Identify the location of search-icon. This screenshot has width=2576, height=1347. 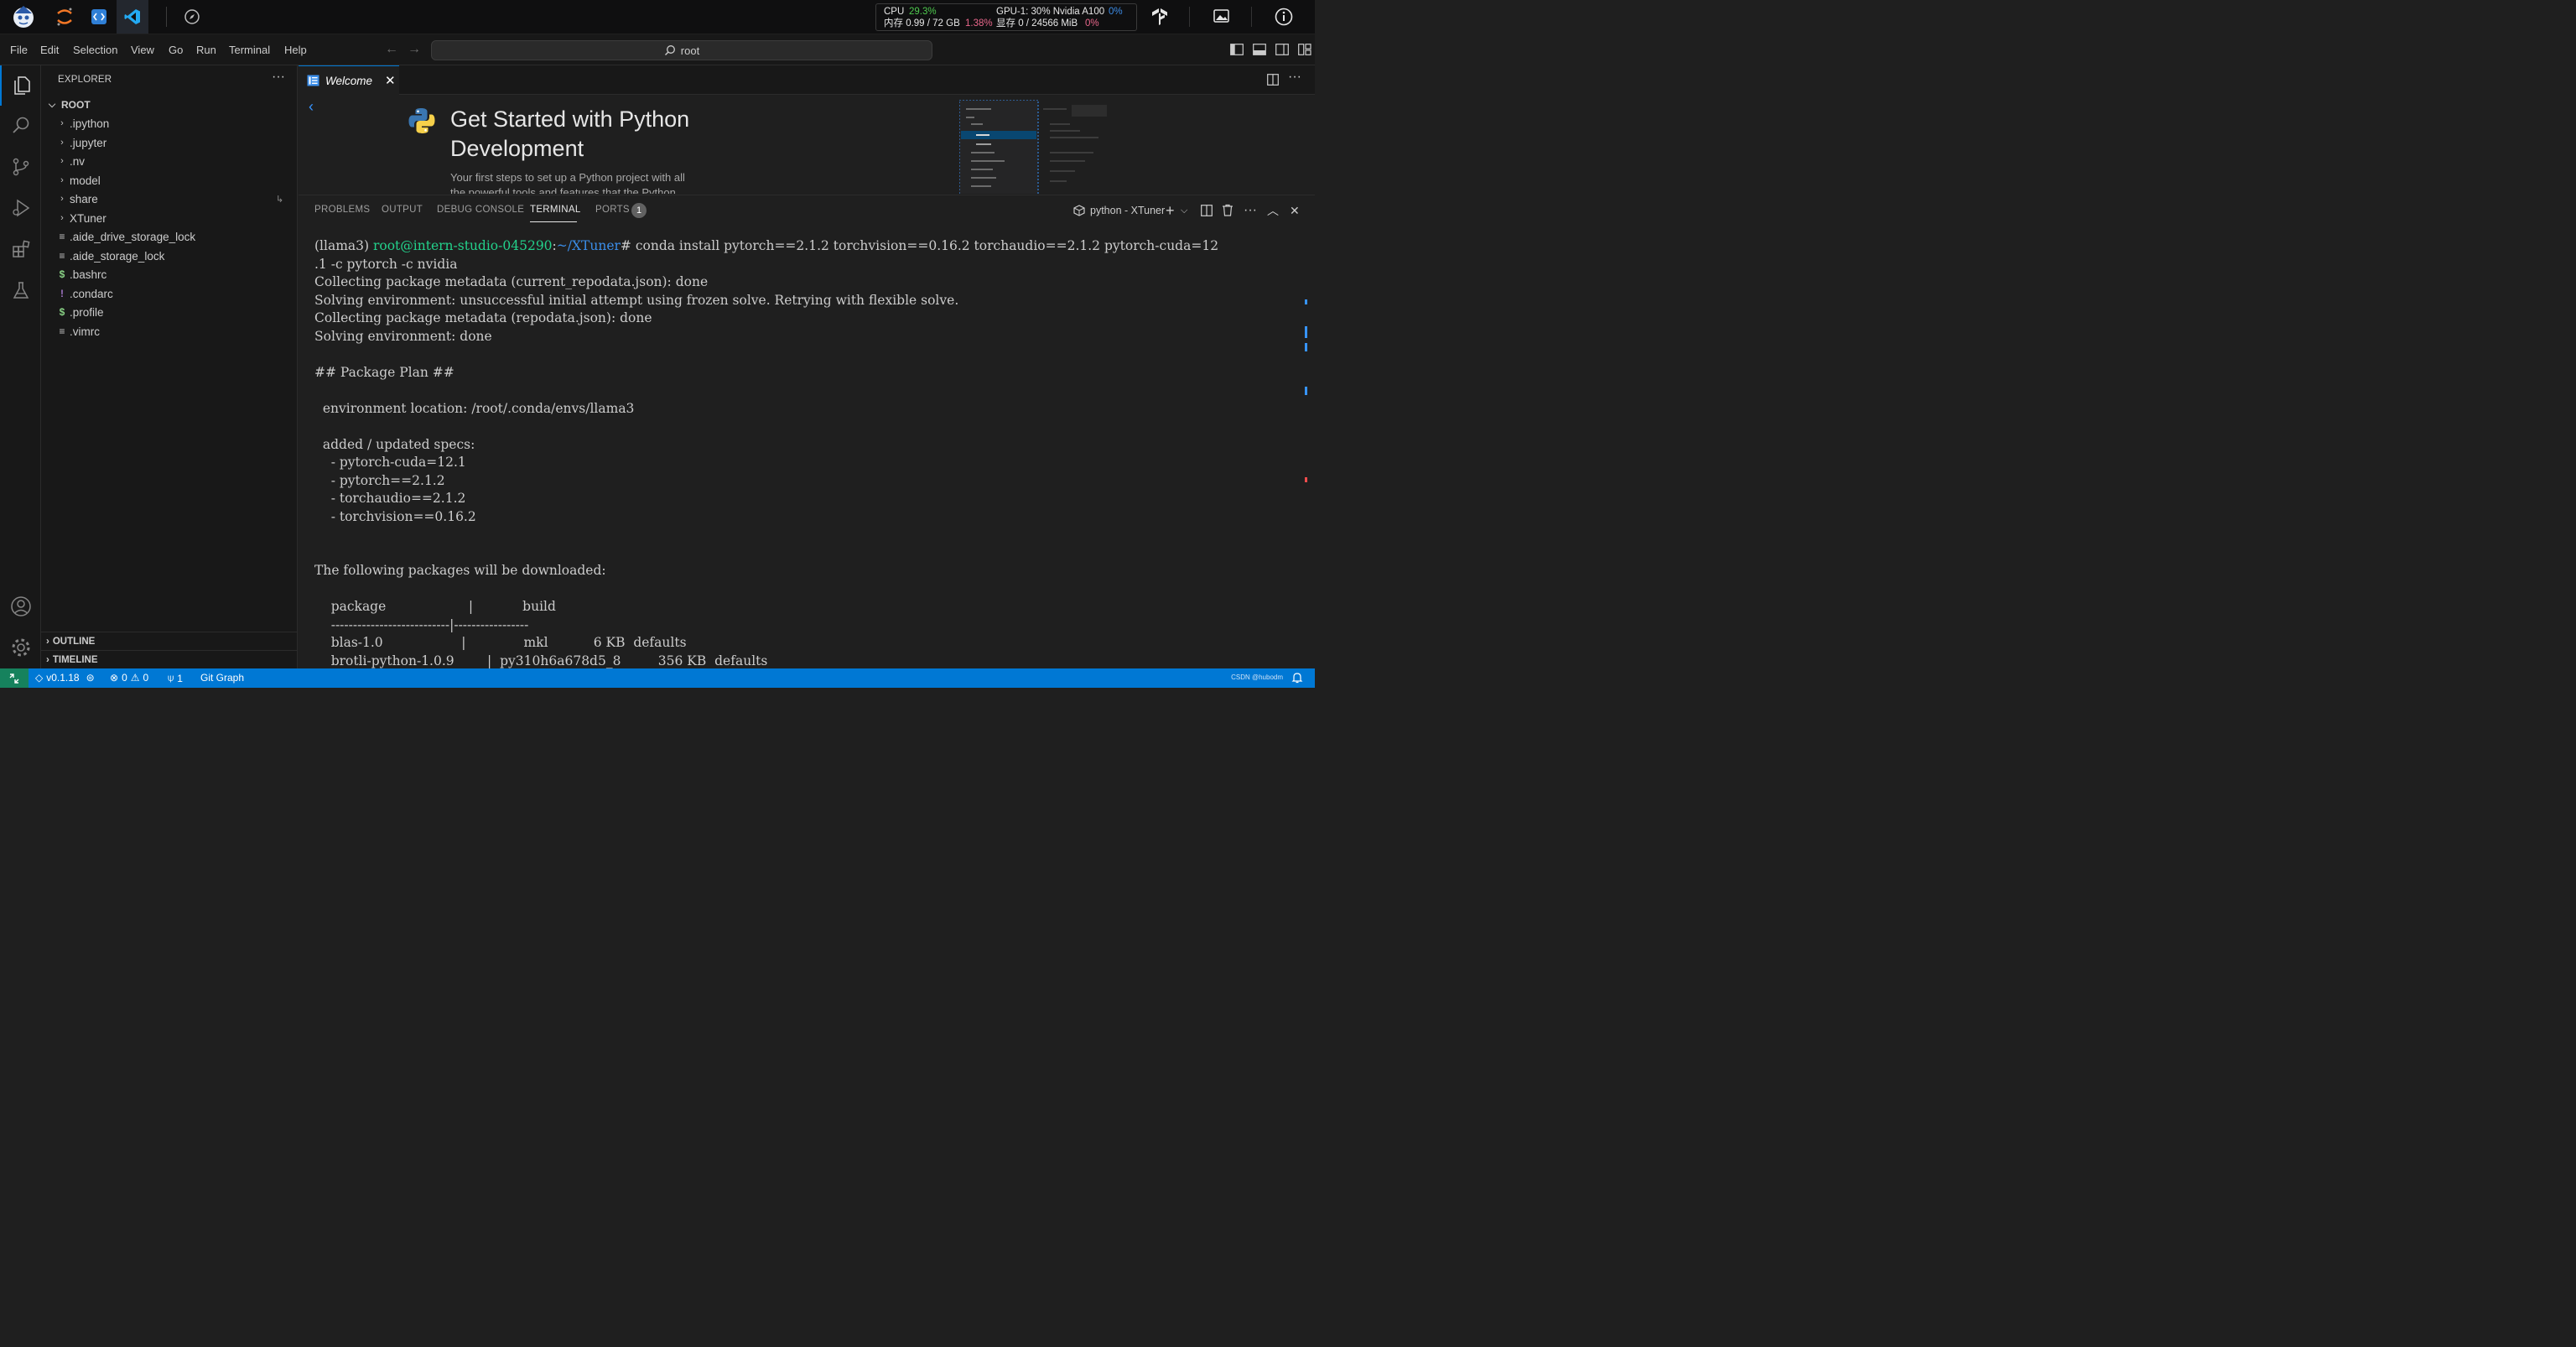
(20, 126).